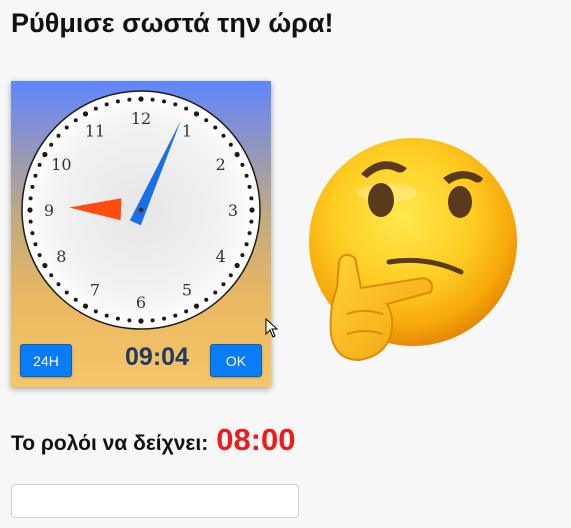  I want to click on digital-time-display: 09:04, so click(157, 357).